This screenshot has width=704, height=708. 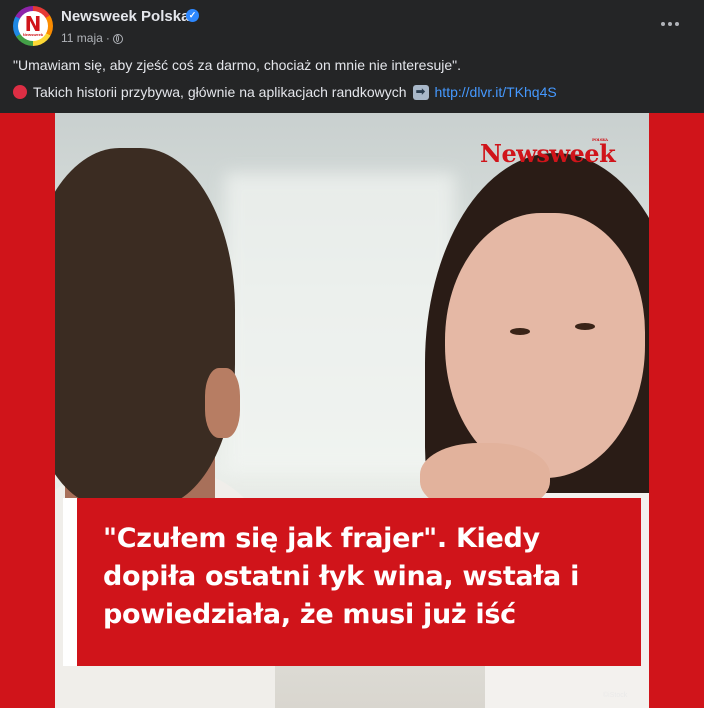 I want to click on background-window, so click(x=340, y=323).